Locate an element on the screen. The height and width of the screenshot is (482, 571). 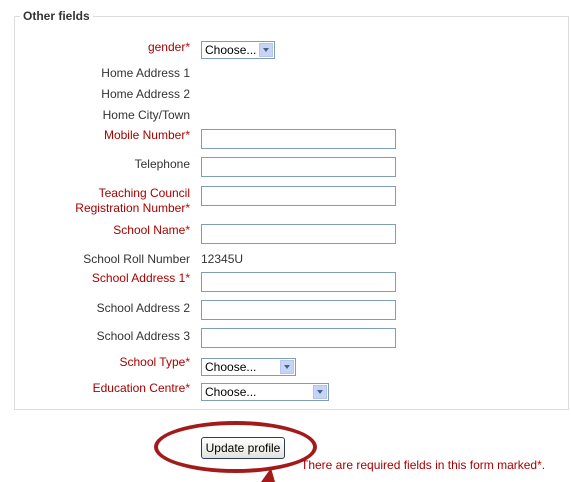
education-centre-label: Education Centre* is located at coordinates (141, 388).